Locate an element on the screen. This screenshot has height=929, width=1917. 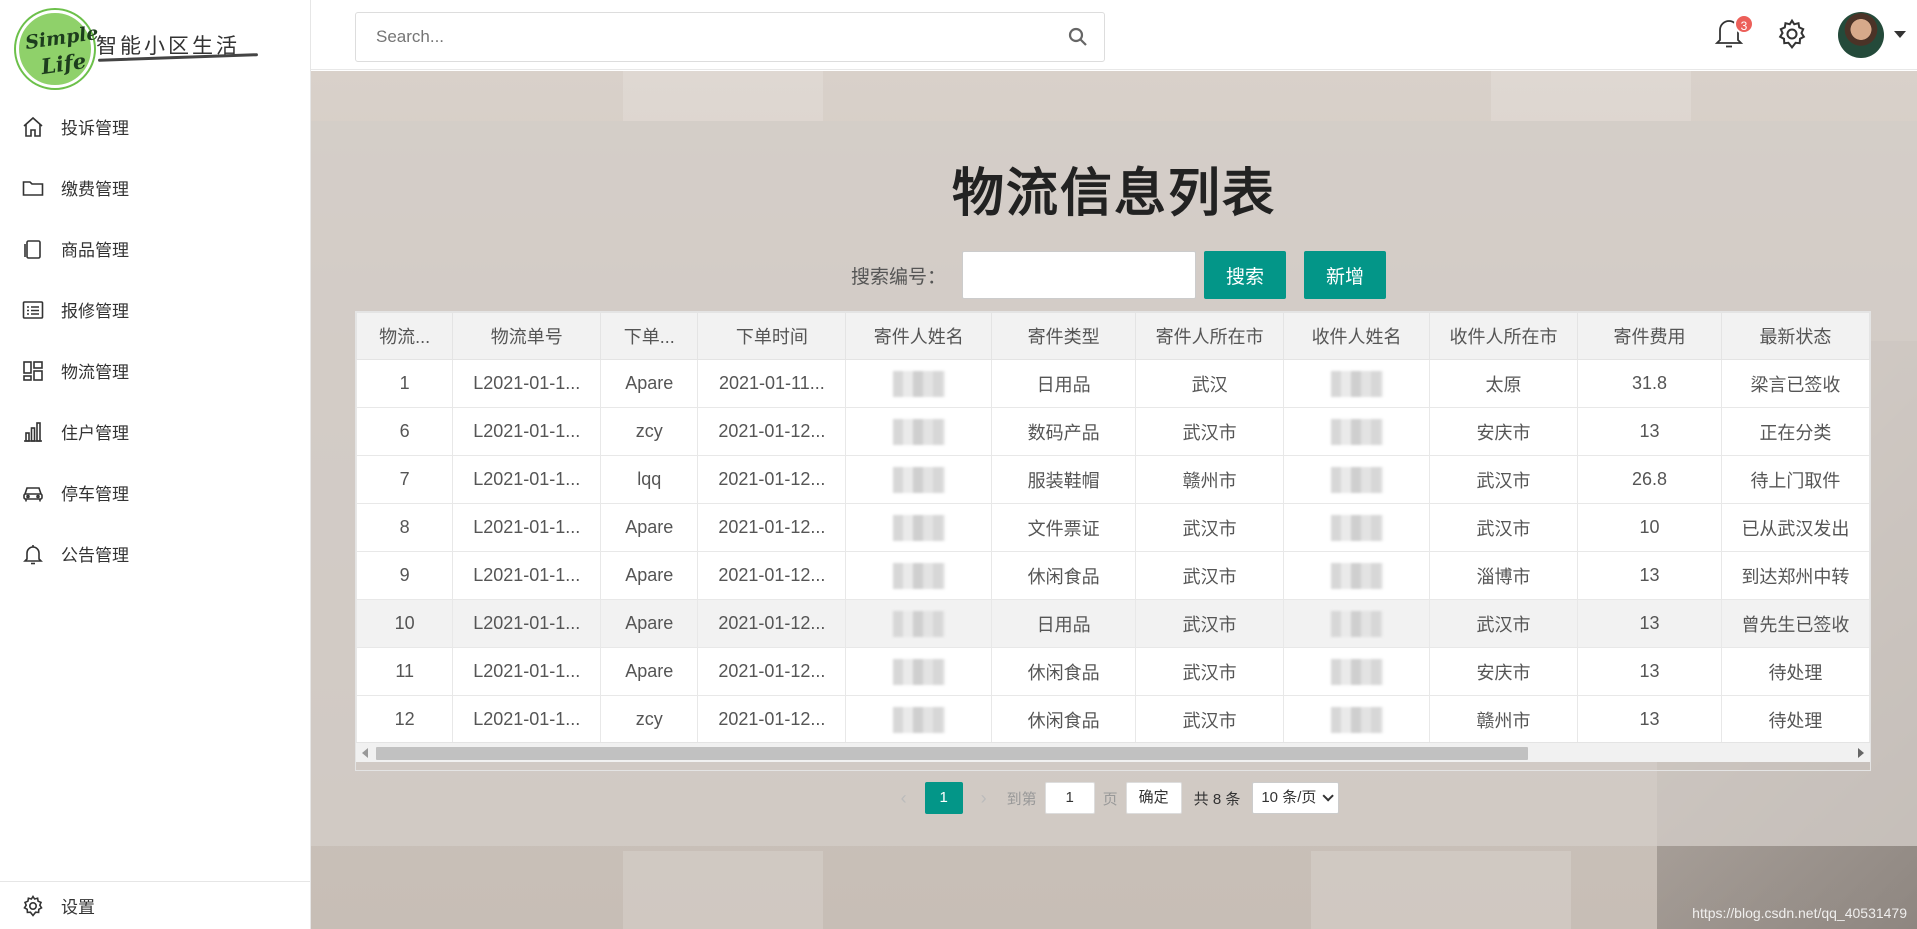
sidebar-item-announcements: 公告管理 is located at coordinates (155, 553).